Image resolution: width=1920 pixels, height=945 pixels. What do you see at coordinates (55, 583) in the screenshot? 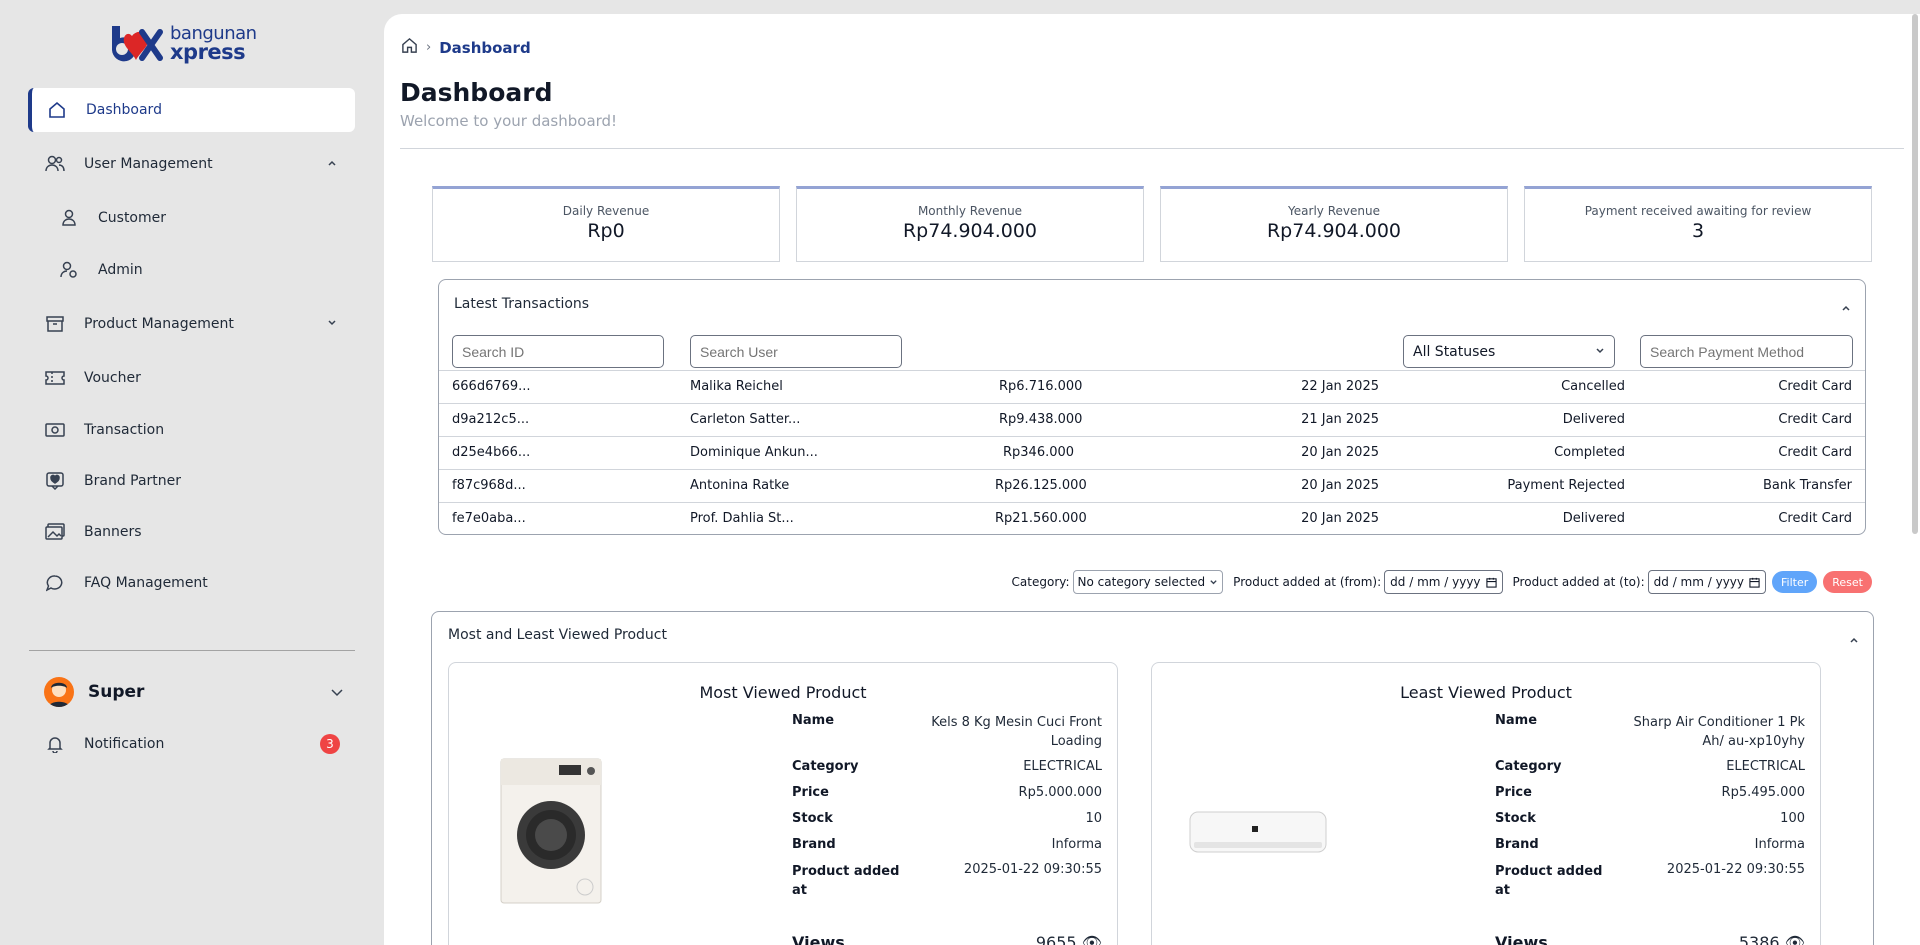
I see `chat-icon` at bounding box center [55, 583].